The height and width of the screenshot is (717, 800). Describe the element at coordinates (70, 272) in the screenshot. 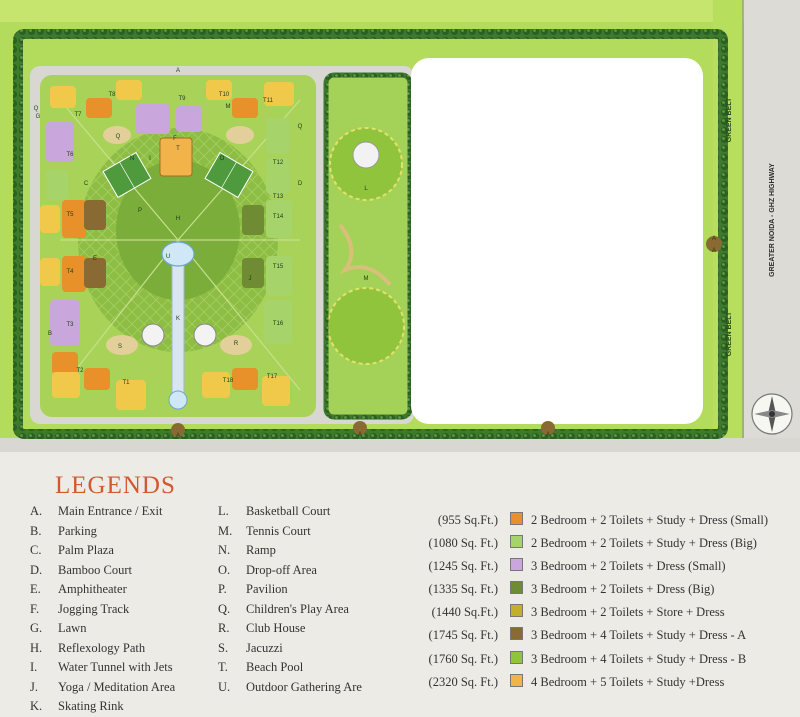

I see `tower-label: T4` at that location.